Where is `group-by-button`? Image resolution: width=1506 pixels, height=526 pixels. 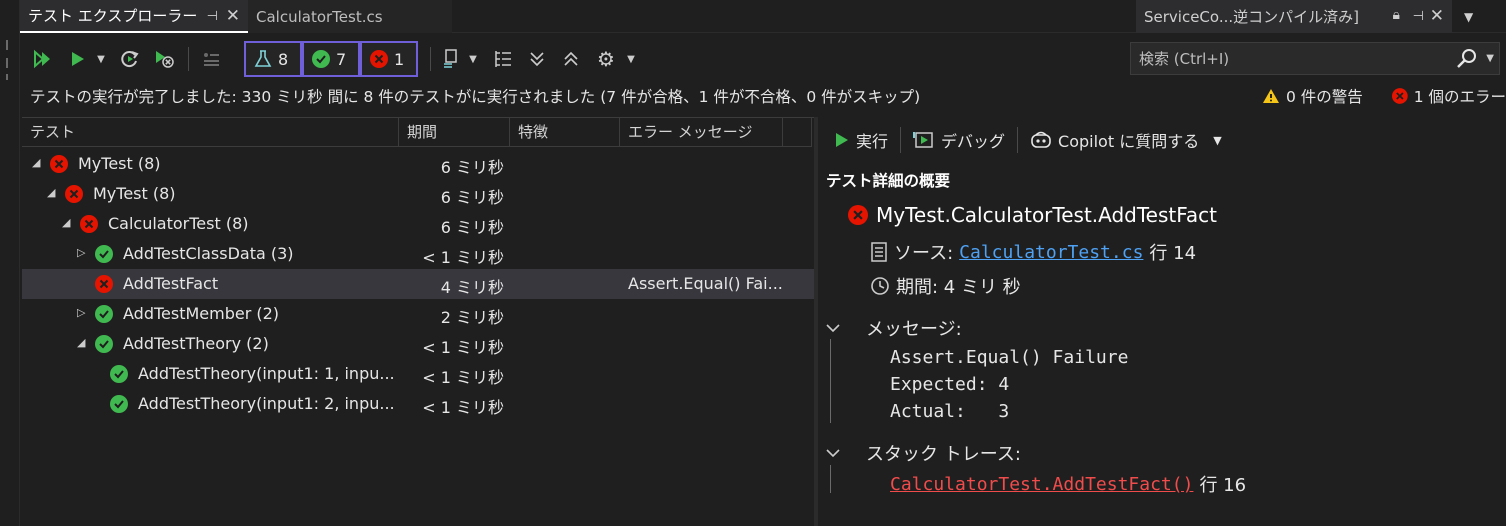 group-by-button is located at coordinates (211, 59).